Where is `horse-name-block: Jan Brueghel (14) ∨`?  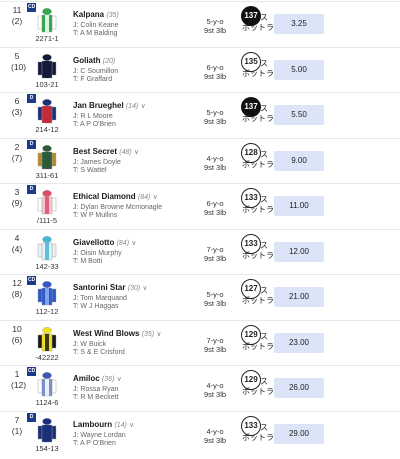
horse-name-block: Jan Brueghel (14) ∨ is located at coordinates (109, 105).